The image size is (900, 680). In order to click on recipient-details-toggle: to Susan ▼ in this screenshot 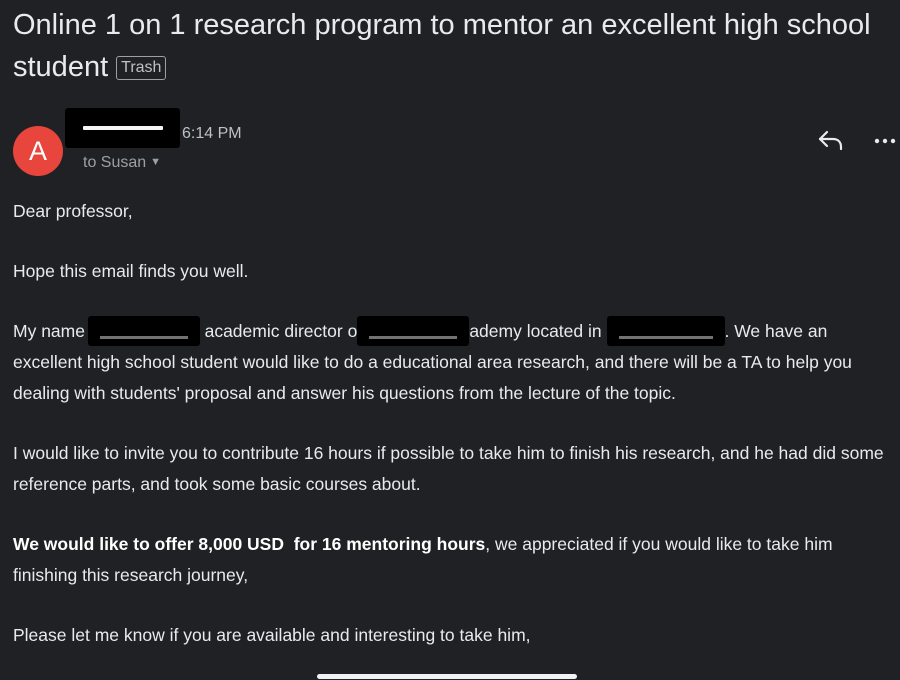, I will do `click(122, 163)`.